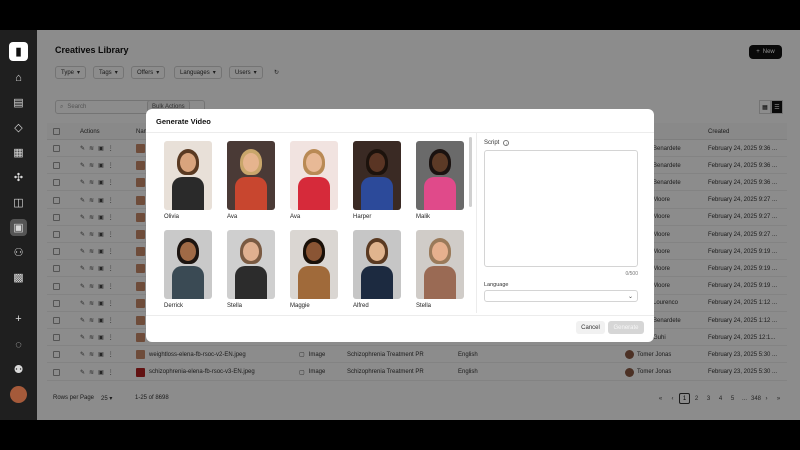  What do you see at coordinates (18, 344) in the screenshot?
I see `bell-icon: ◌` at bounding box center [18, 344].